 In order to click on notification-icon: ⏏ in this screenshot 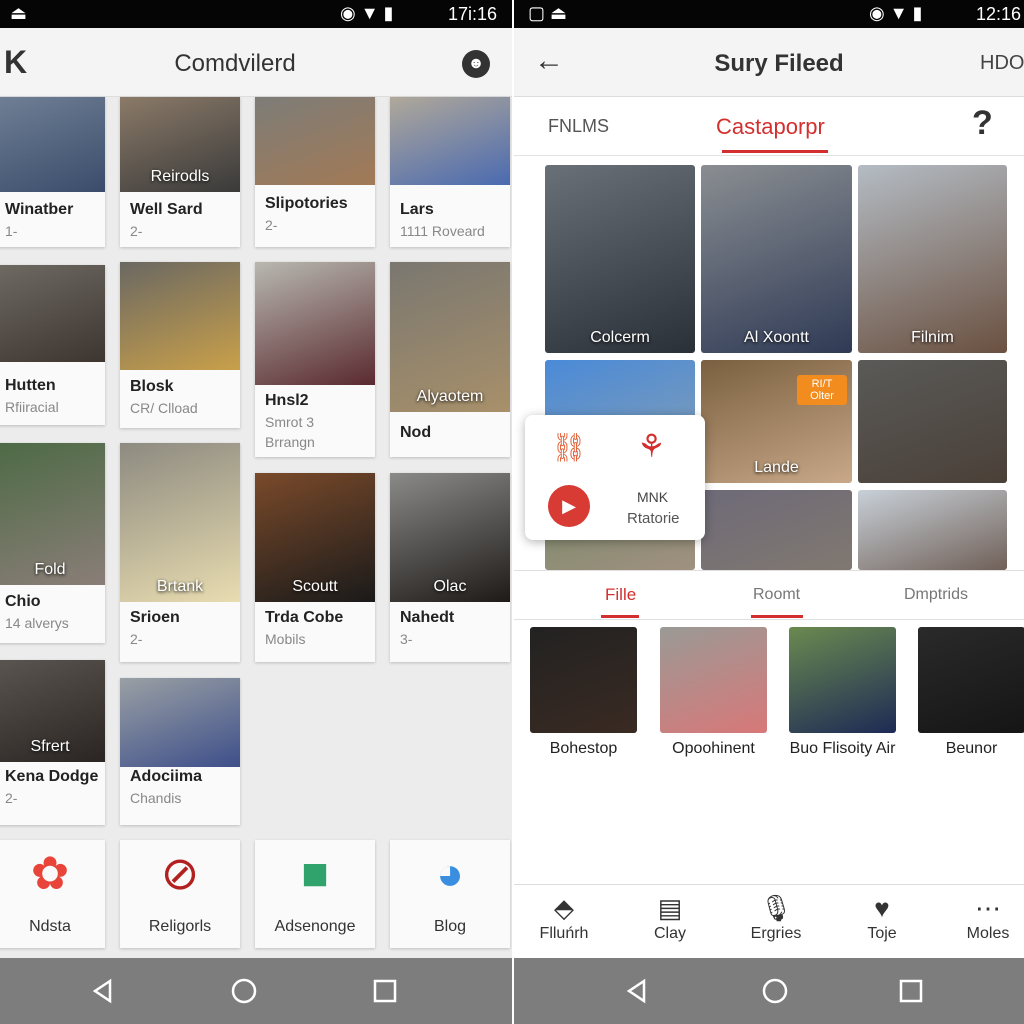, I will do `click(19, 13)`.